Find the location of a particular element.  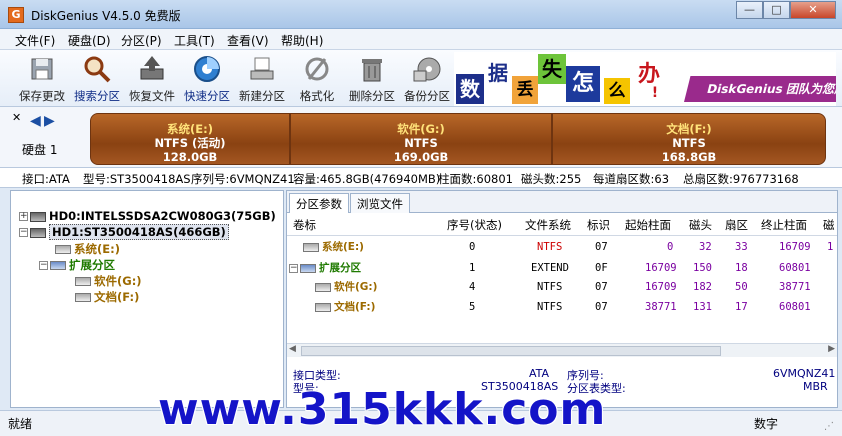

delete-partition-button: 删除分区 is located at coordinates (372, 79).